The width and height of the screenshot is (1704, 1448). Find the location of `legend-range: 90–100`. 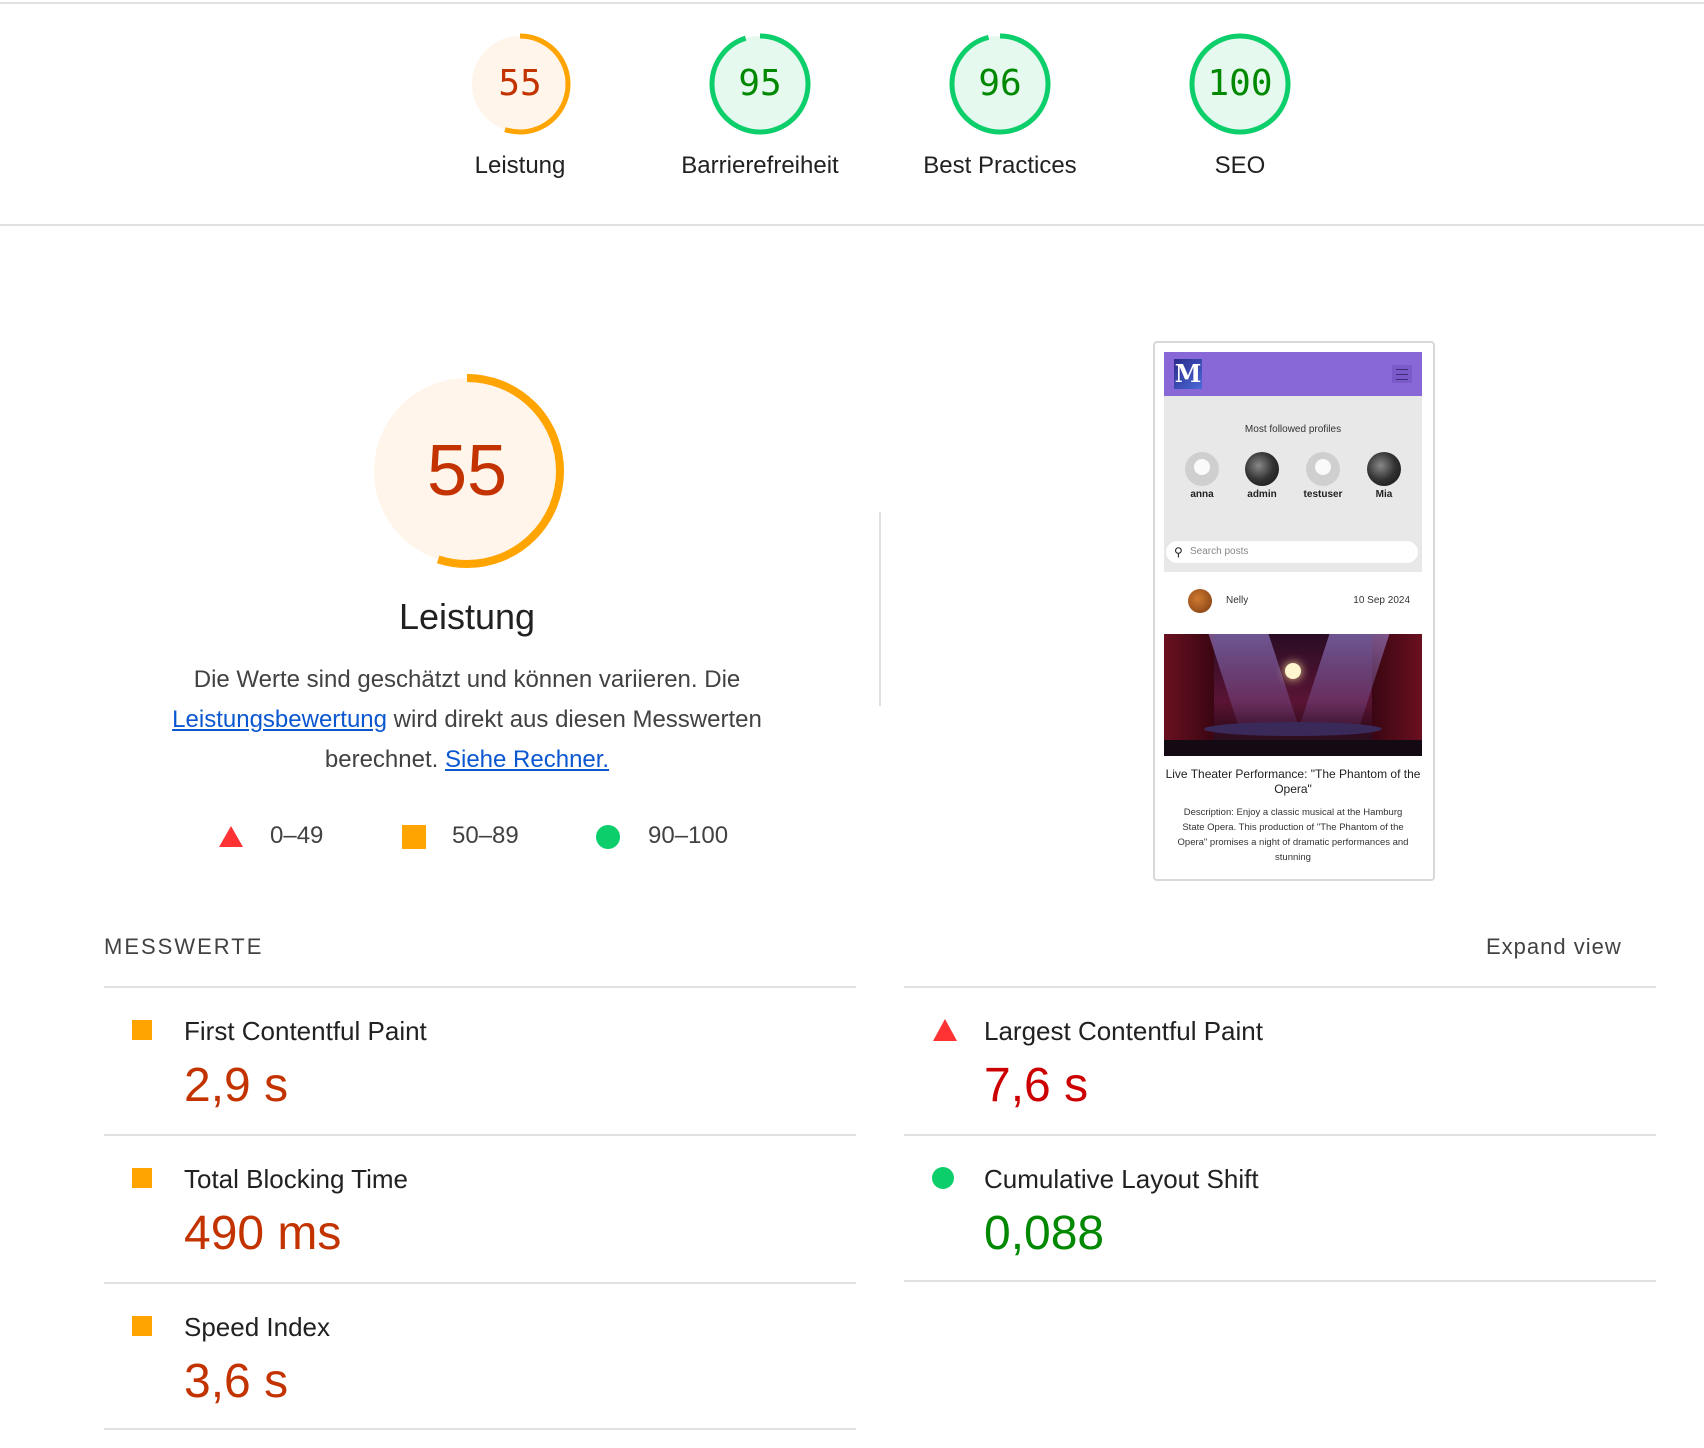

legend-range: 90–100 is located at coordinates (688, 835).